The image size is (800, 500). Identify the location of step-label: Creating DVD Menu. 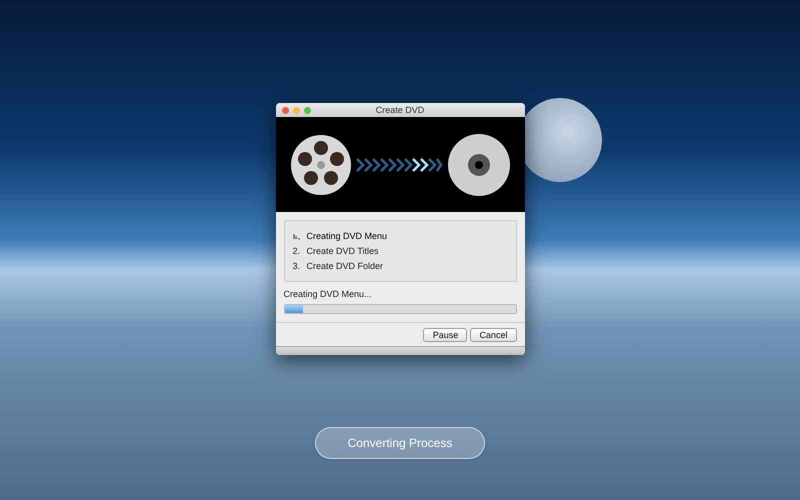
(347, 236).